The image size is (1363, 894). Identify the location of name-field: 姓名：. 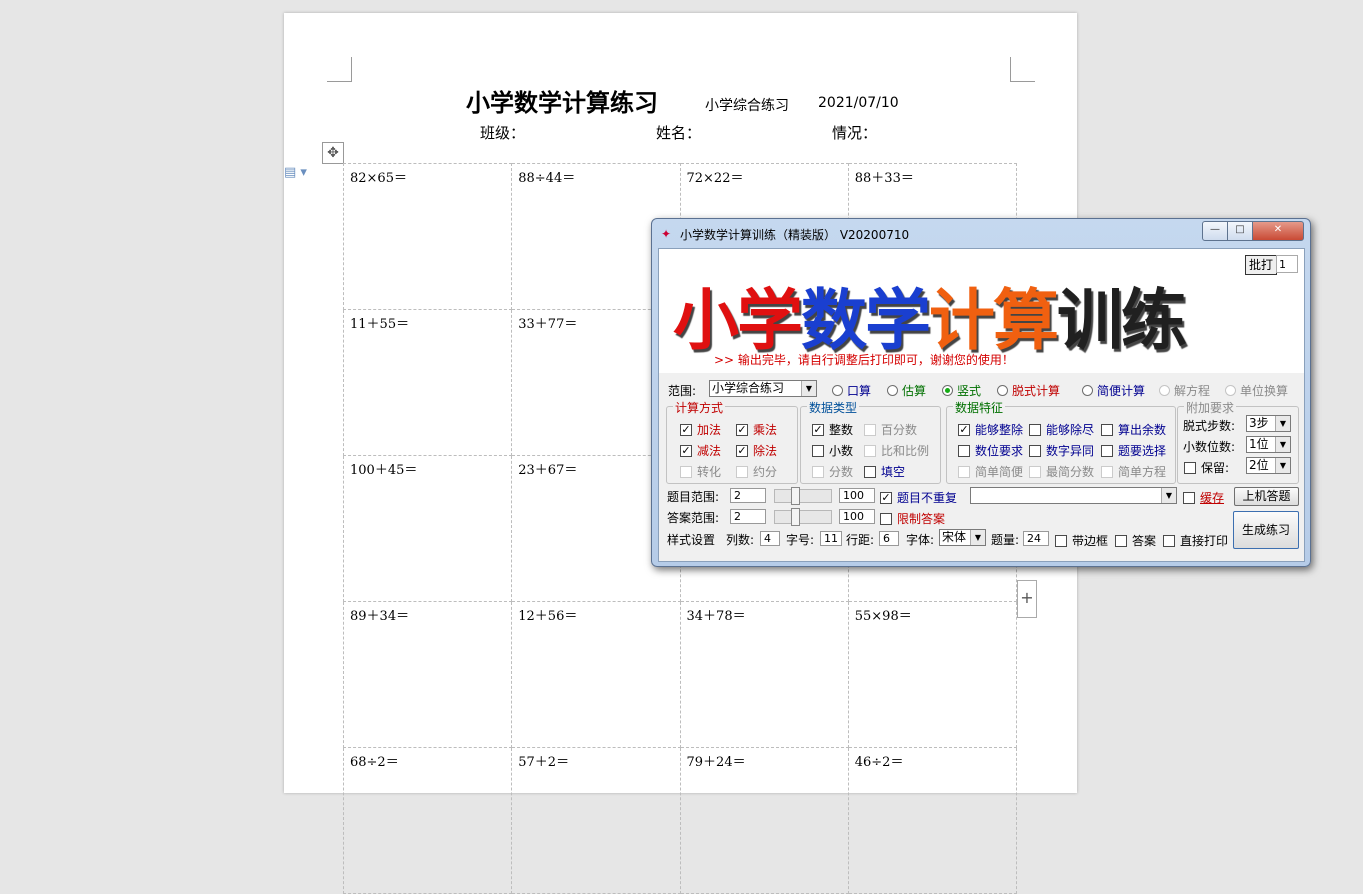
(679, 133).